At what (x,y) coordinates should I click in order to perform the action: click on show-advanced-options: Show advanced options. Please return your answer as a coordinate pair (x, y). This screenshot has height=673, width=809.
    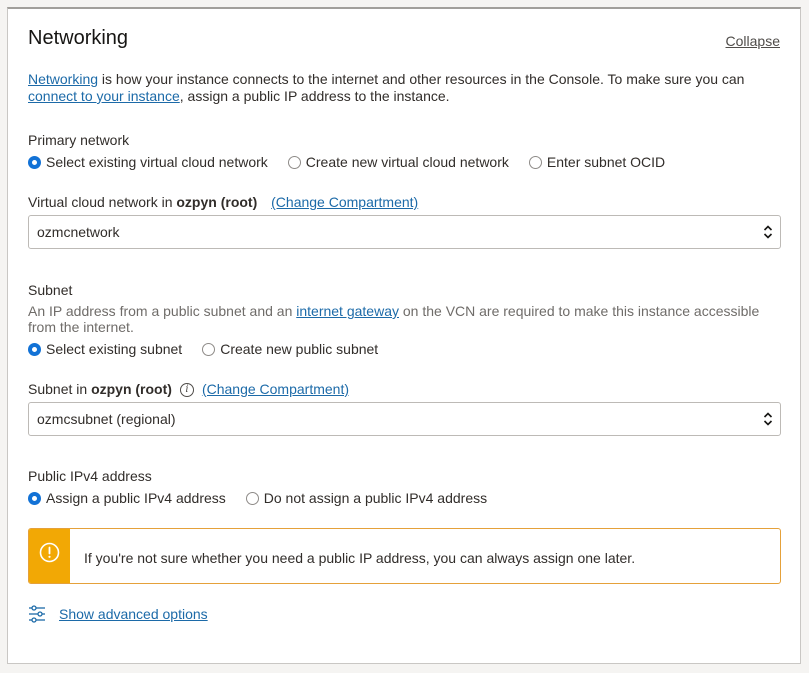
    Looking at the image, I should click on (118, 614).